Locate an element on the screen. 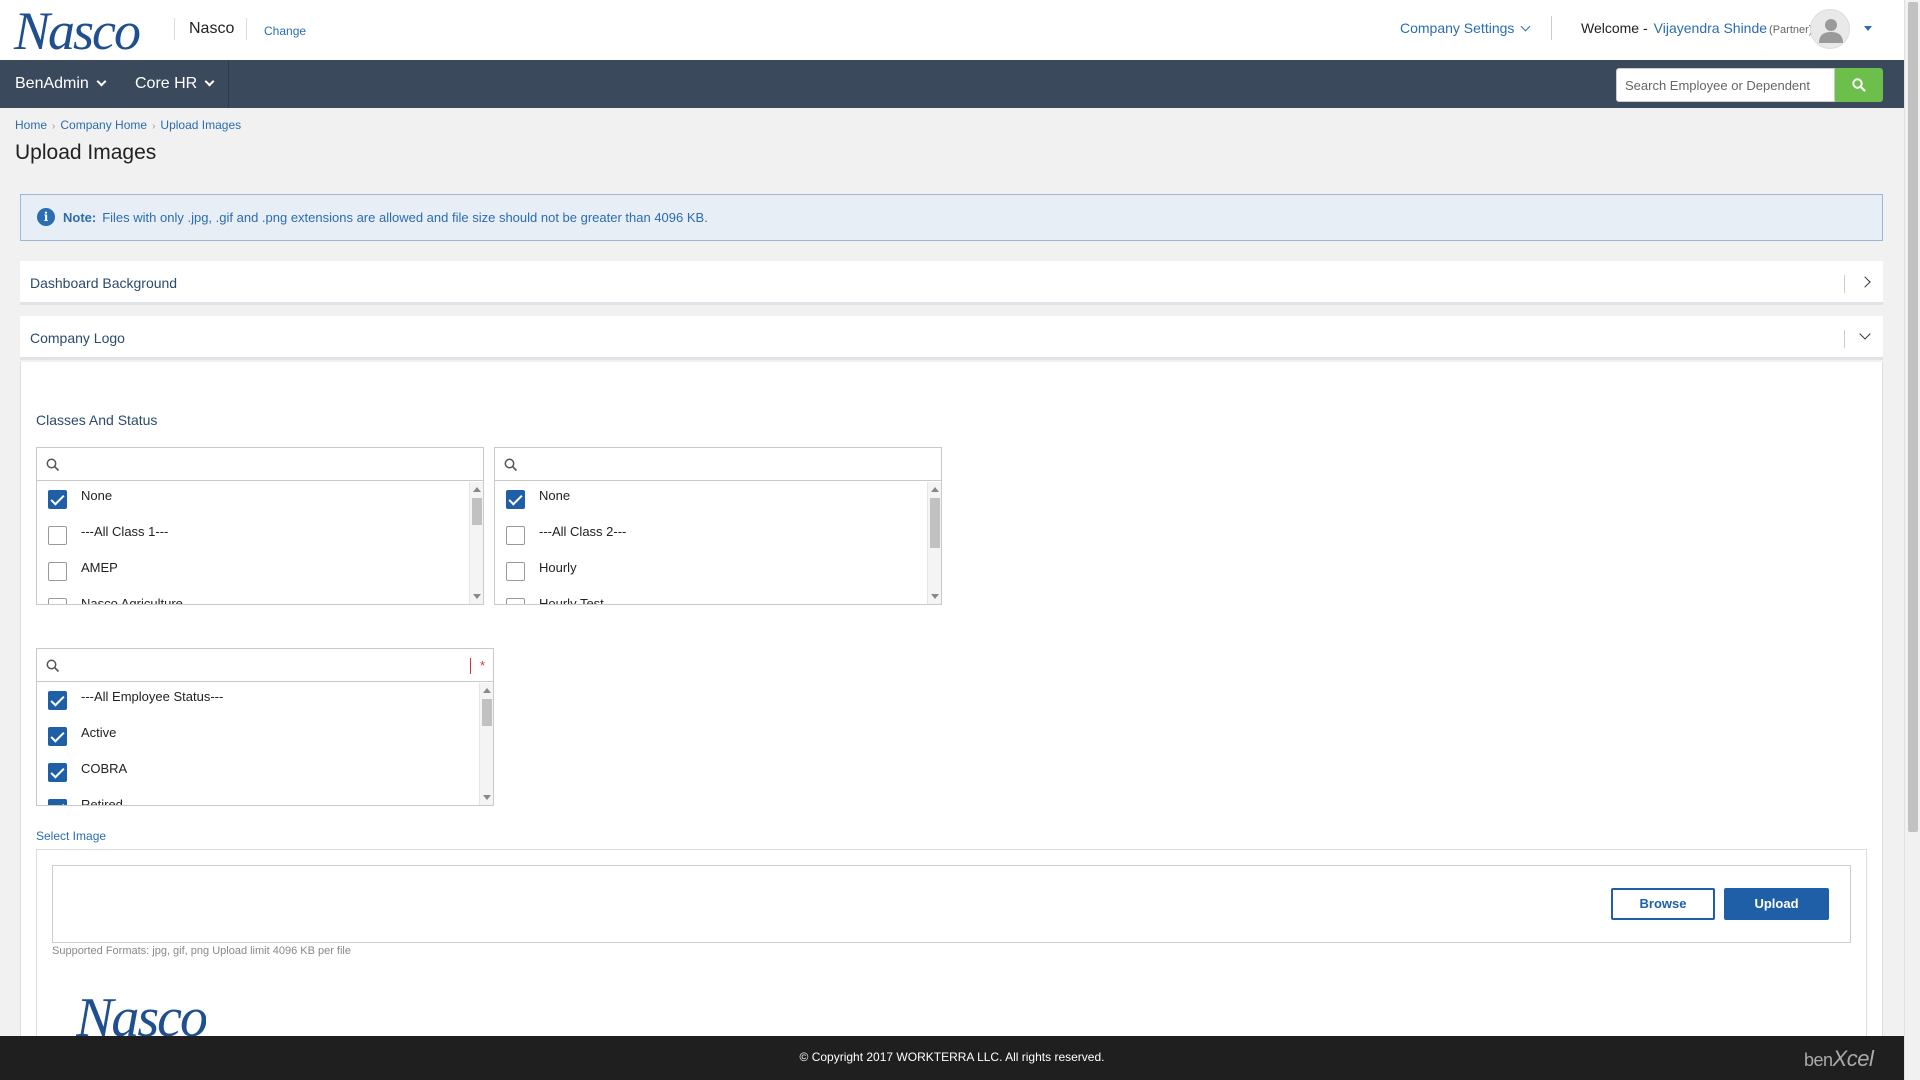  user-name-link: Vijayendra Shinde is located at coordinates (1710, 28).